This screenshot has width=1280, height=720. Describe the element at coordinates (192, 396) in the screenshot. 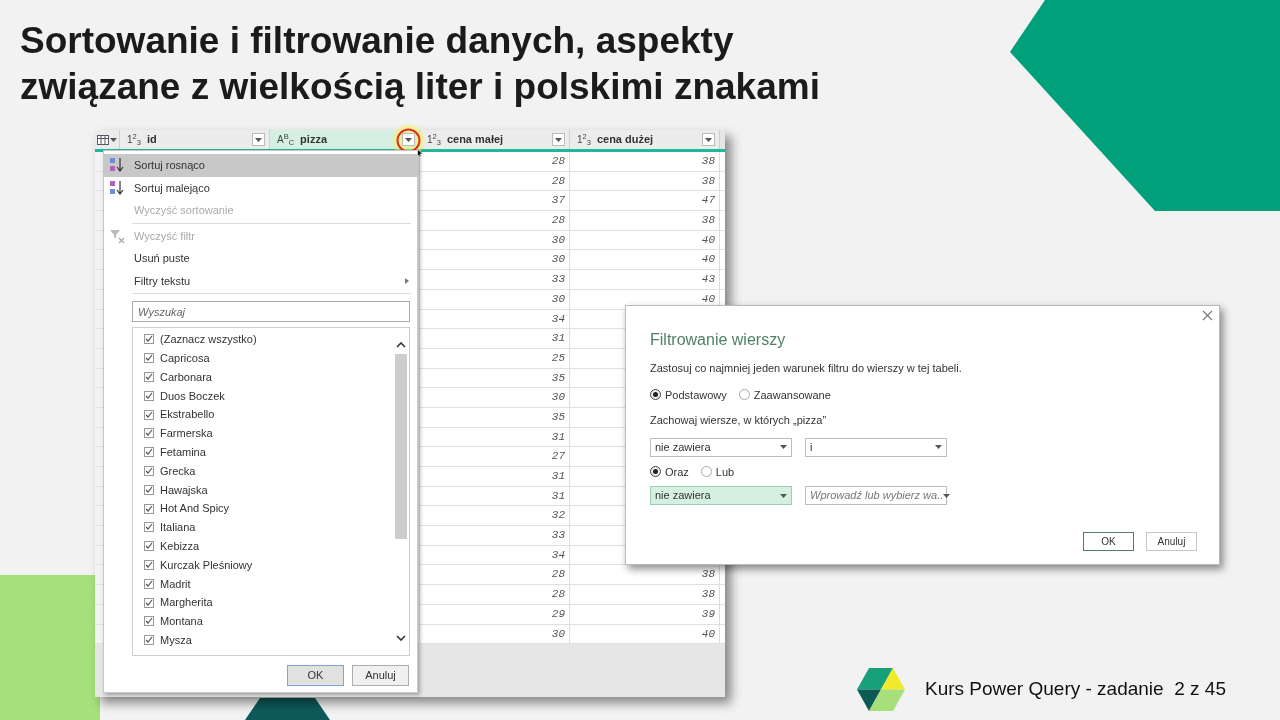

I see `value-label: Duos Boczek` at that location.